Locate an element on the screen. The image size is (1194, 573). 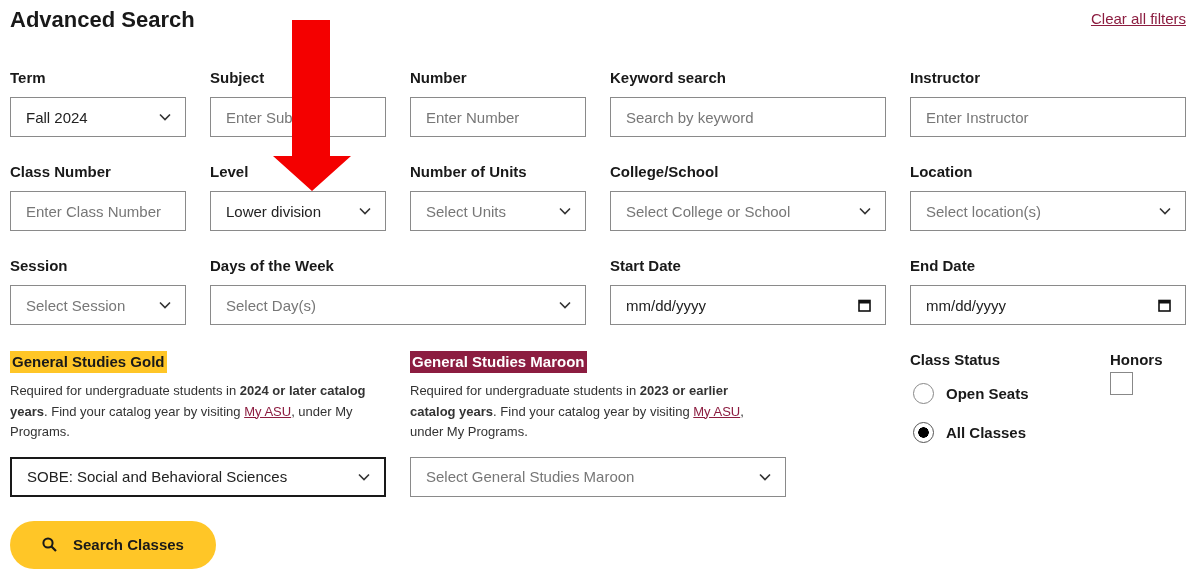
field-label: Class Status is located at coordinates (956, 360).